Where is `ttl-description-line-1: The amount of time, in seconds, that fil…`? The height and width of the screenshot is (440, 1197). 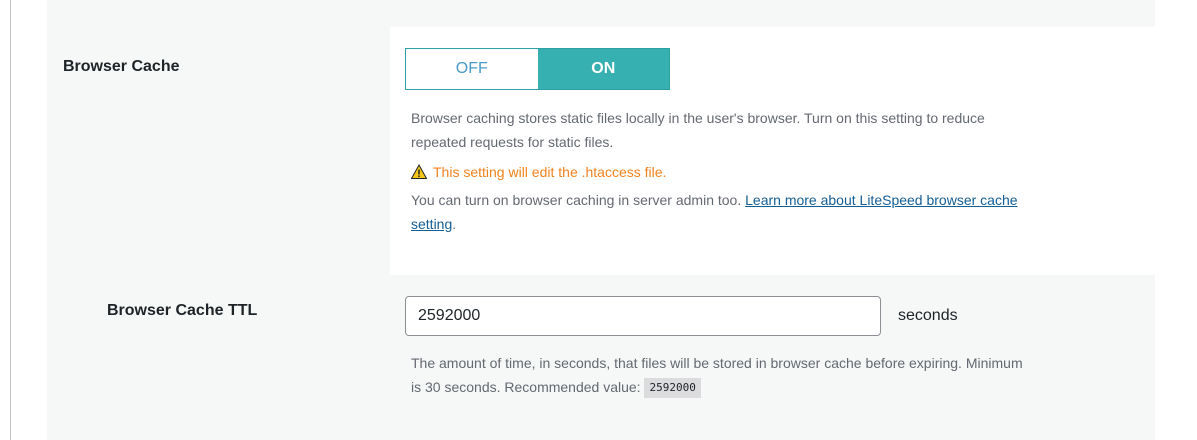
ttl-description-line-1: The amount of time, in seconds, that fil… is located at coordinates (717, 363).